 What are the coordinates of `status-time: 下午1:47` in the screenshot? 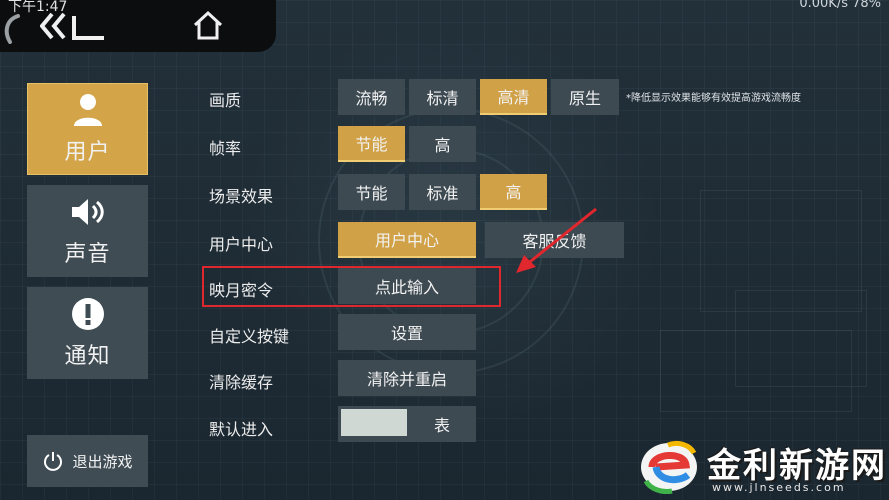 It's located at (38, 7).